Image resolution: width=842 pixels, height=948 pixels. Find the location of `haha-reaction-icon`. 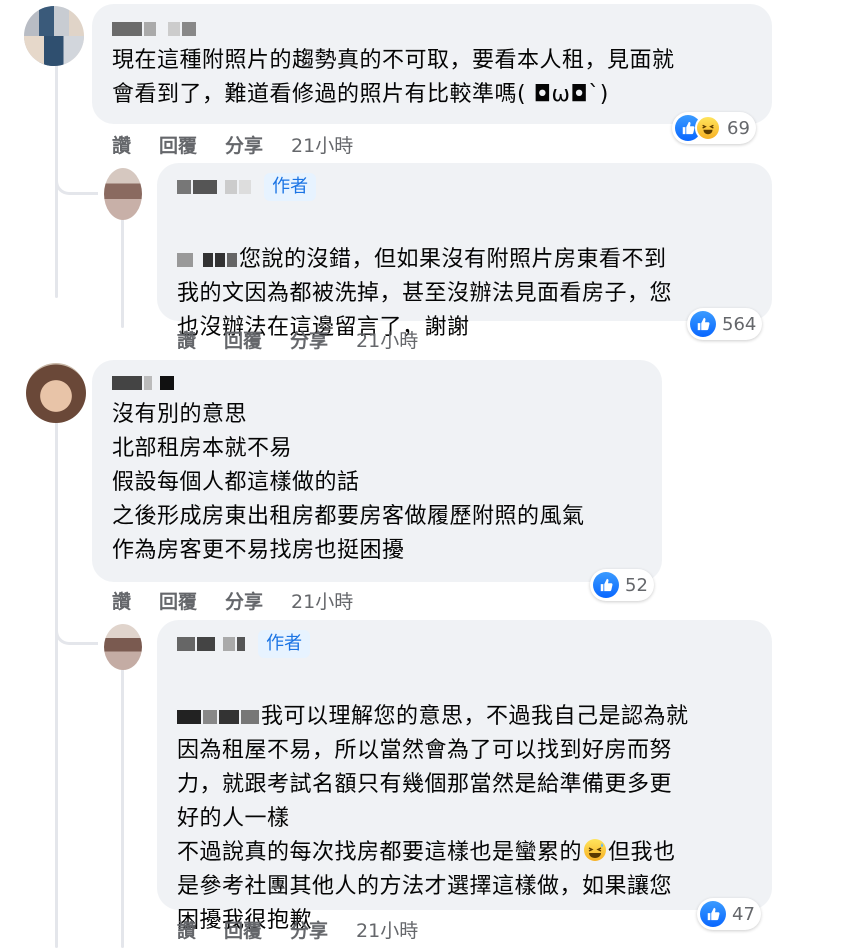

haha-reaction-icon is located at coordinates (708, 128).